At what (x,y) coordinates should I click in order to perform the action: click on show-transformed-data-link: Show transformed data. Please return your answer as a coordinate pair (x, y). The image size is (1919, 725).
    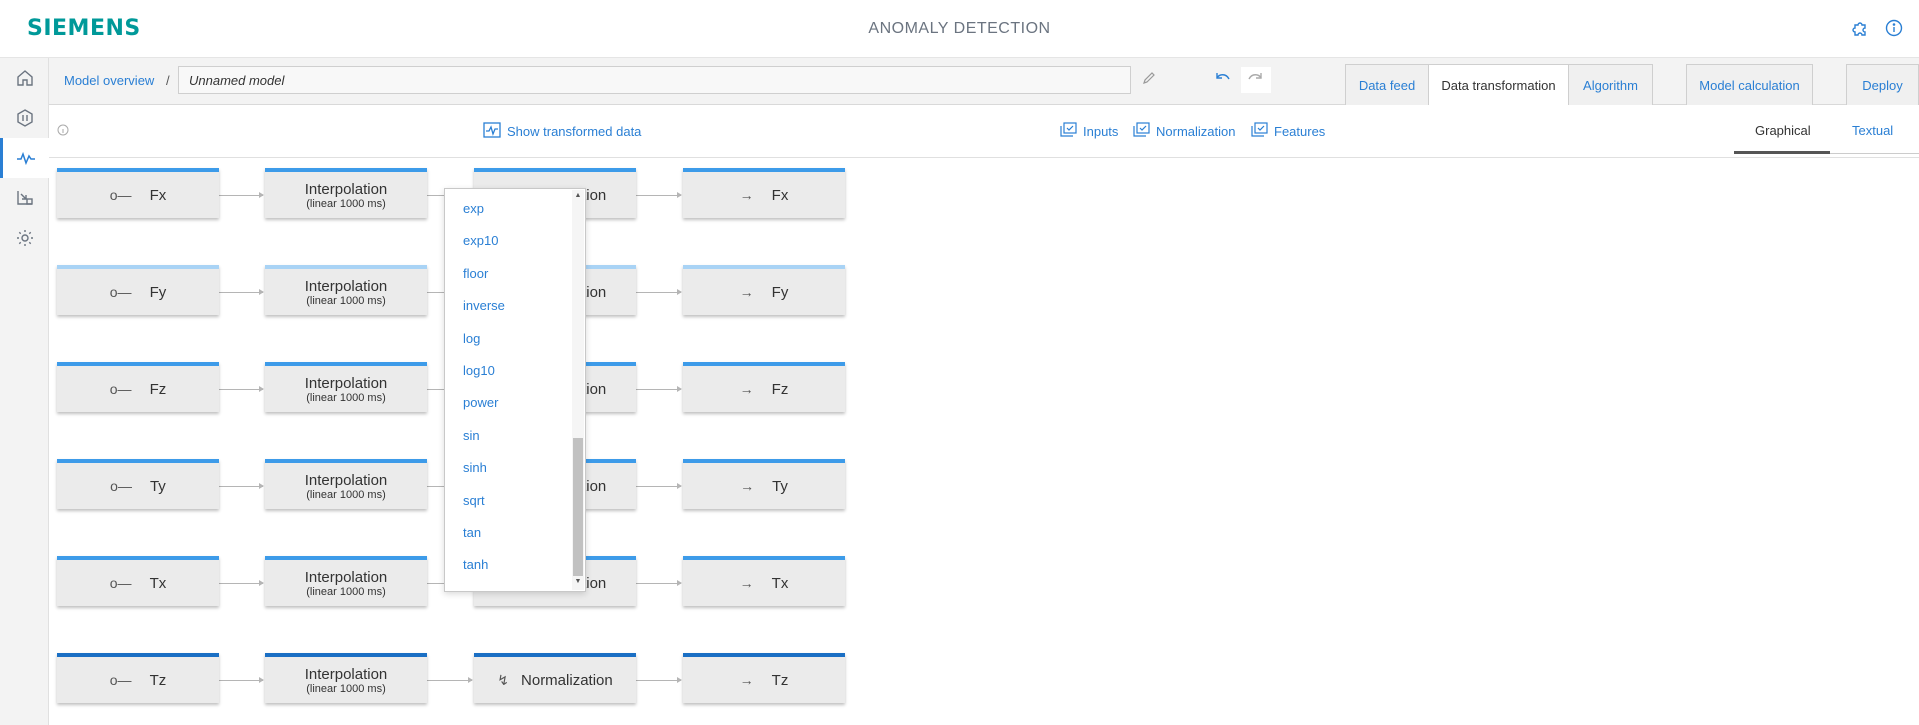
    Looking at the image, I should click on (562, 131).